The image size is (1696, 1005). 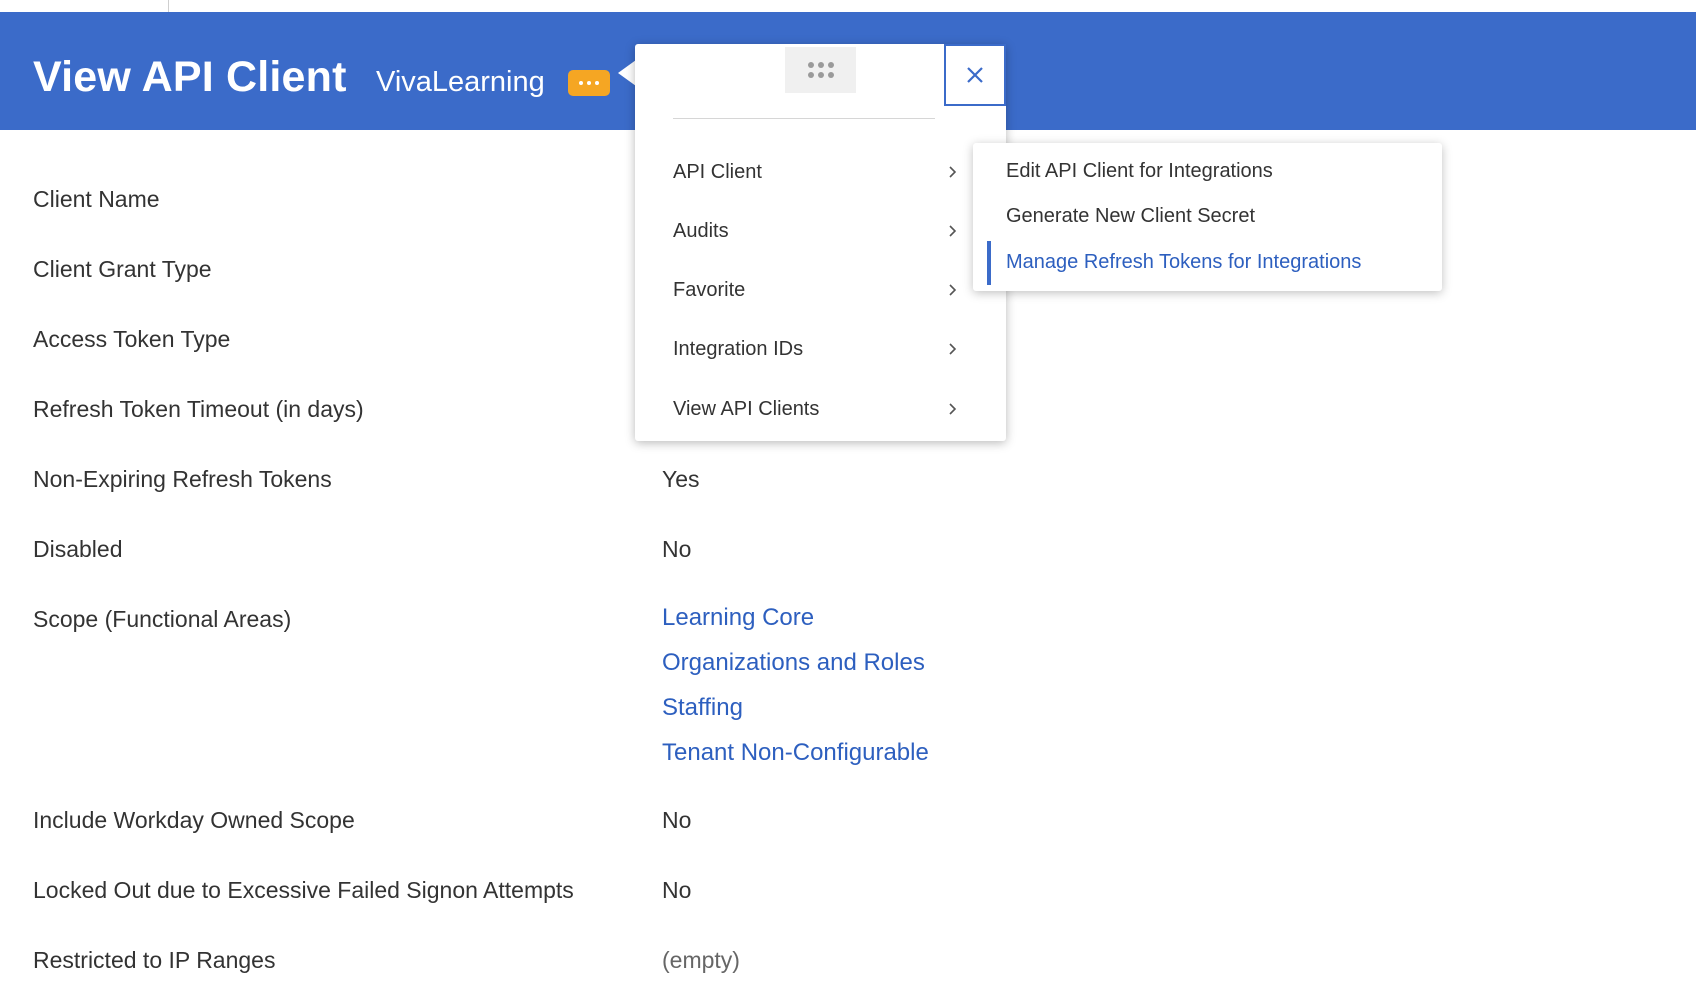 I want to click on menu-item-audits: Audits, so click(x=818, y=231).